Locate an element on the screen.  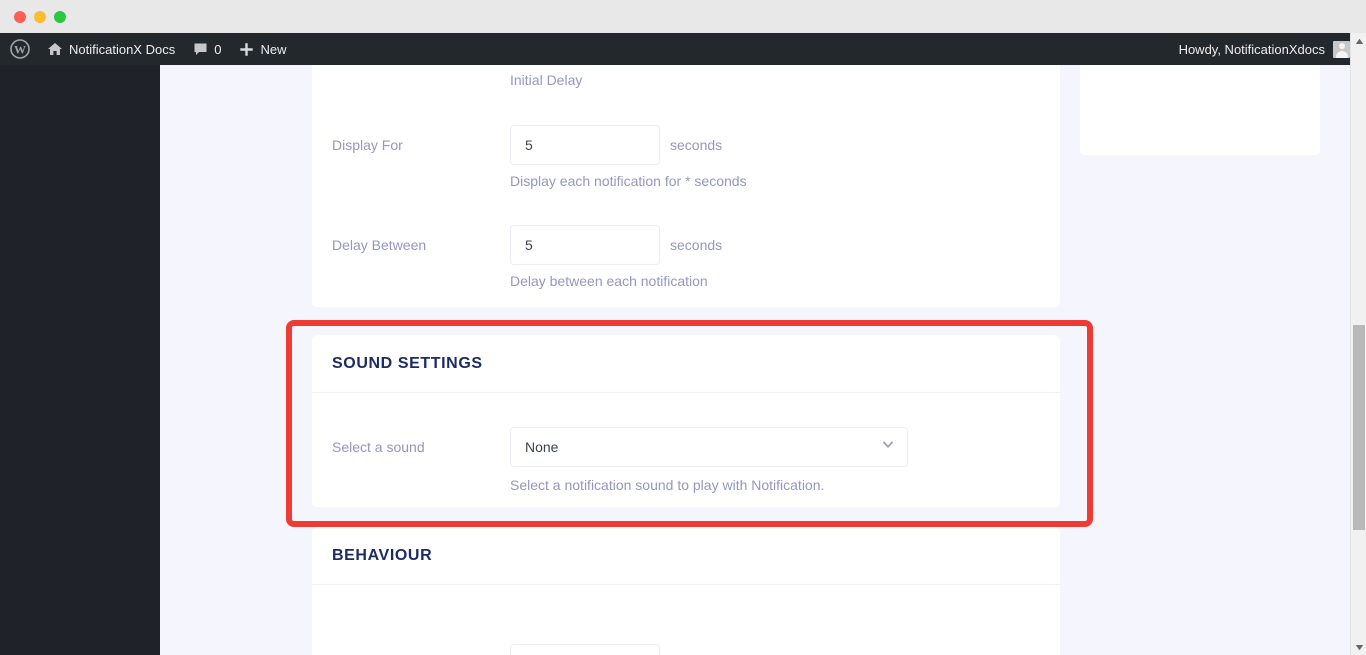
select-sound-label: Select a sound is located at coordinates (378, 447).